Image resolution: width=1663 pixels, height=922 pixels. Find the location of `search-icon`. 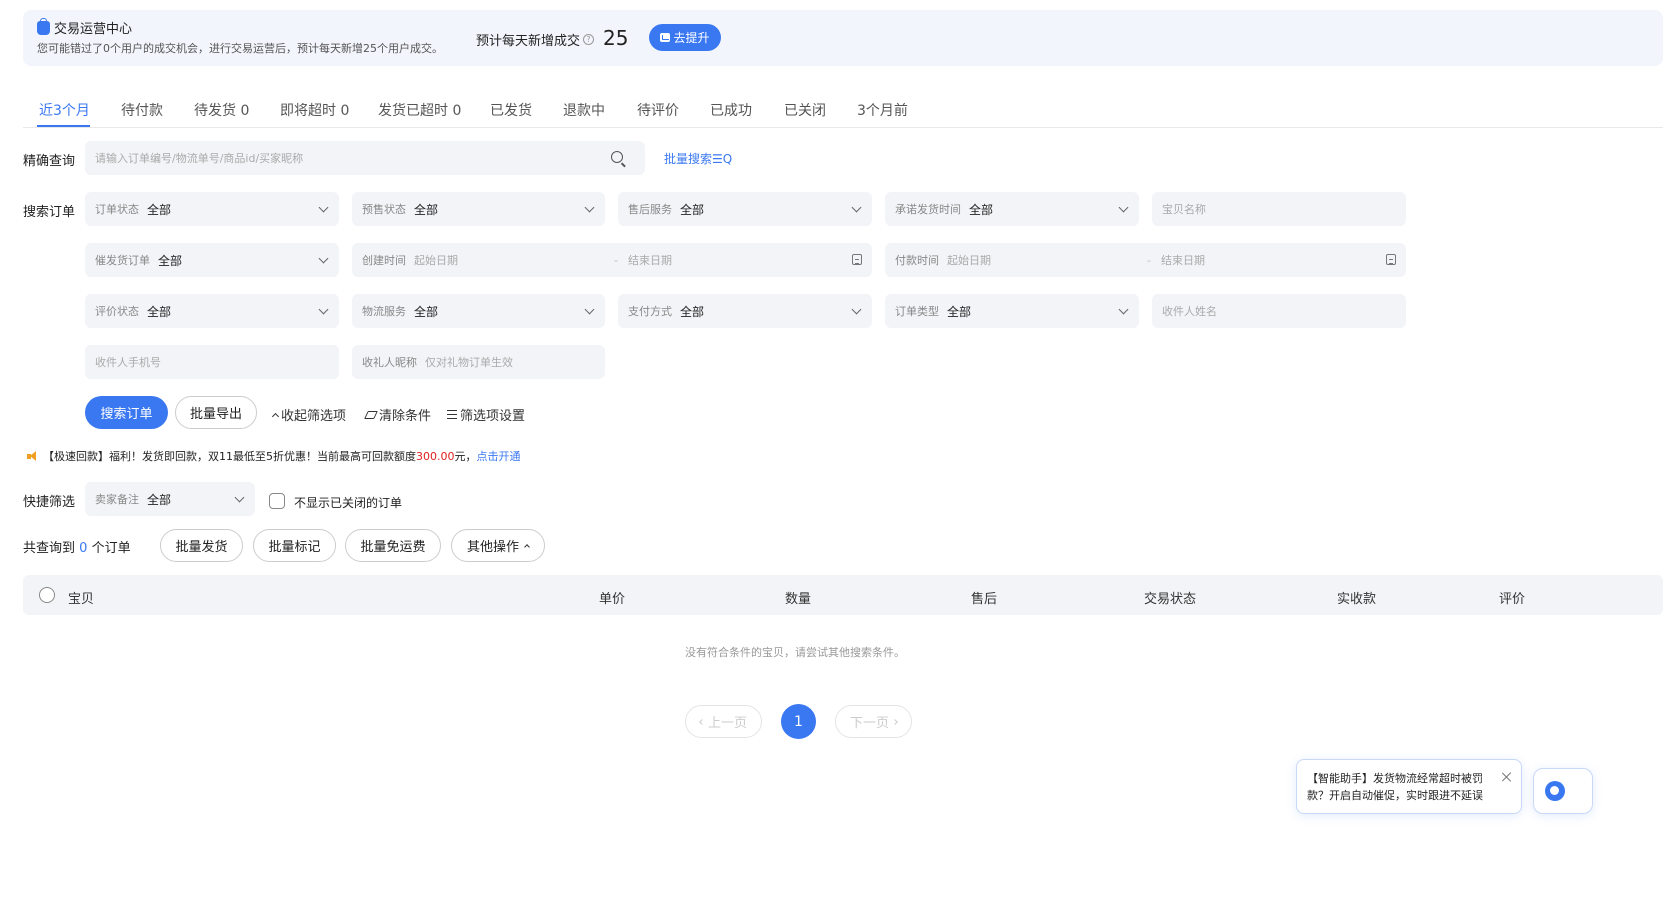

search-icon is located at coordinates (617, 157).